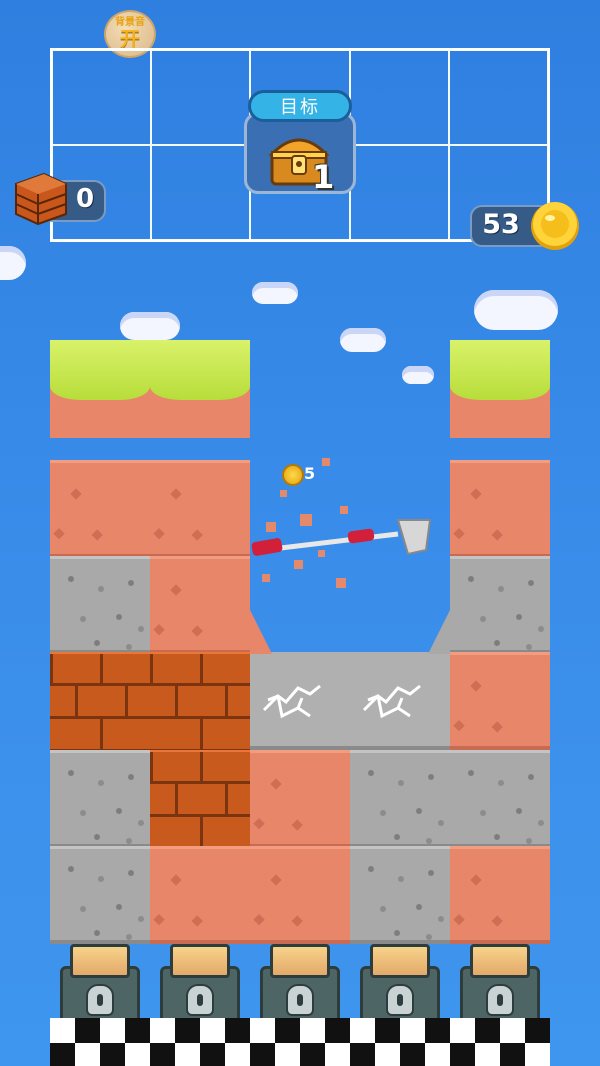 This screenshot has height=1066, width=600. I want to click on target-label: 目标, so click(300, 106).